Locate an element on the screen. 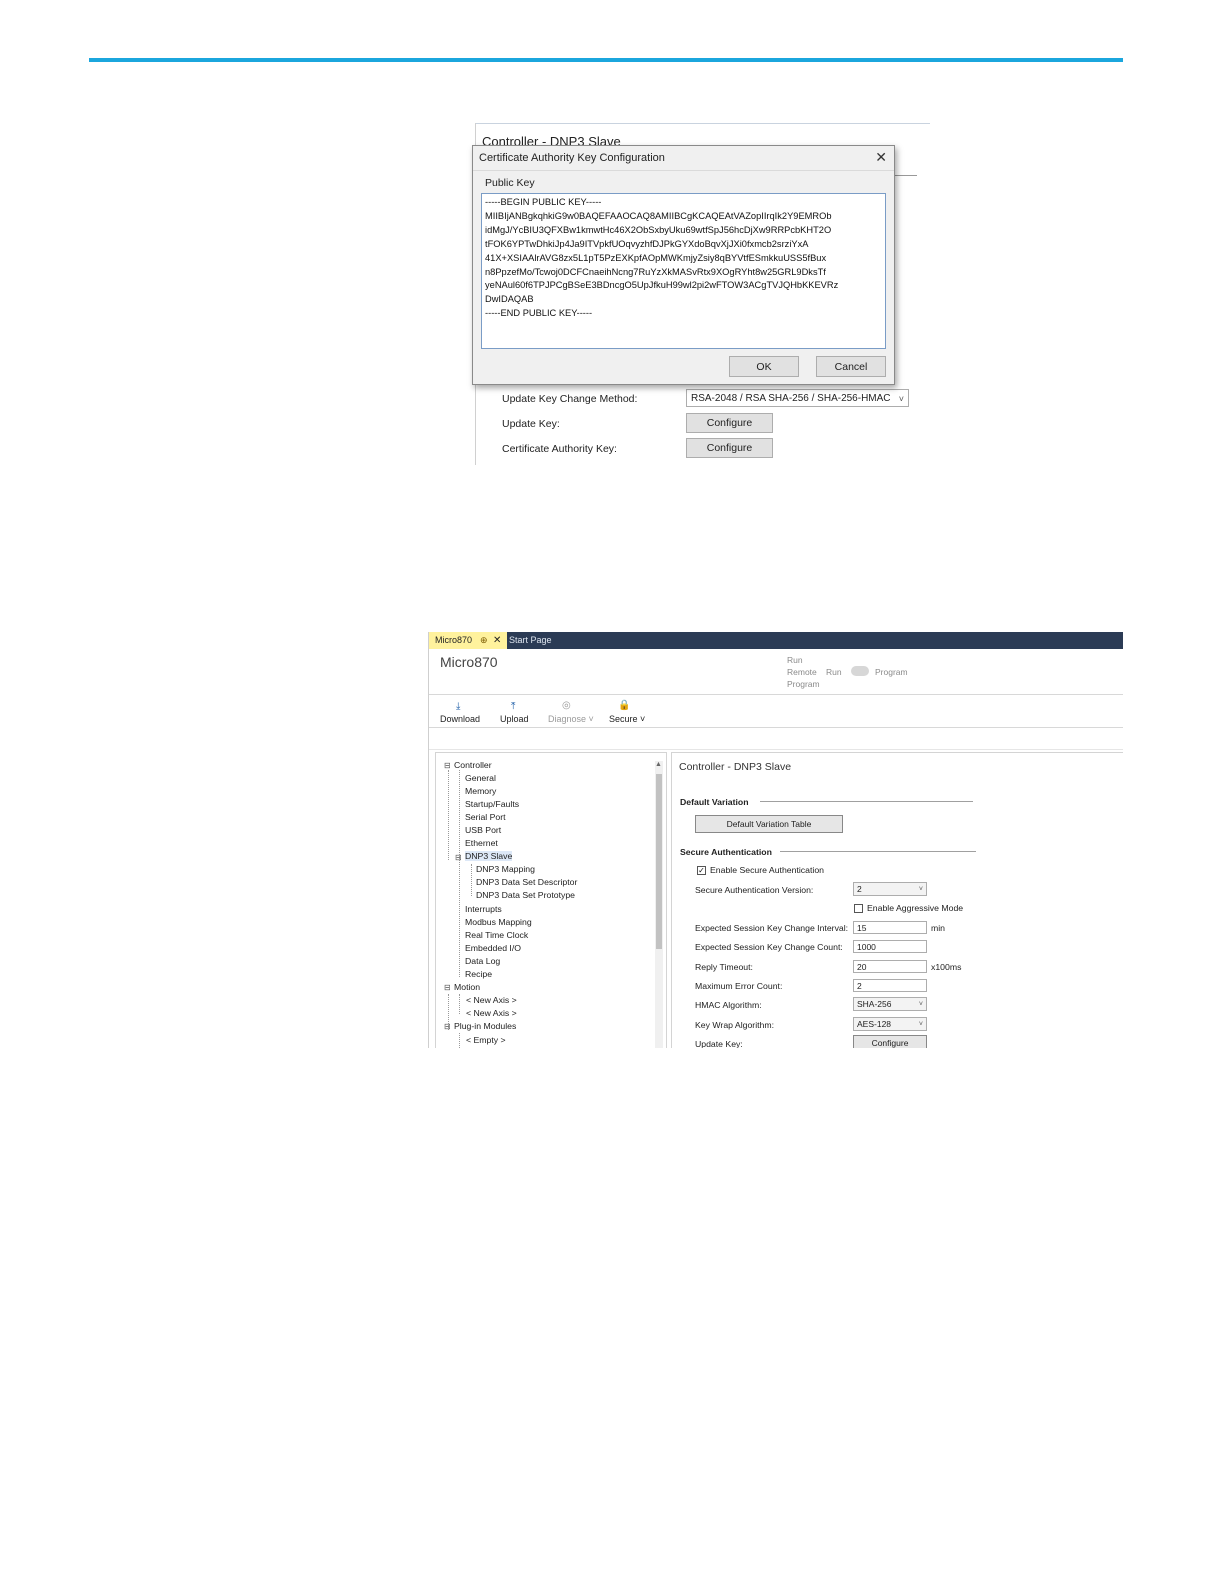 This screenshot has height=1584, width=1224. diagnose-button: Diagnose ˅ is located at coordinates (571, 719).